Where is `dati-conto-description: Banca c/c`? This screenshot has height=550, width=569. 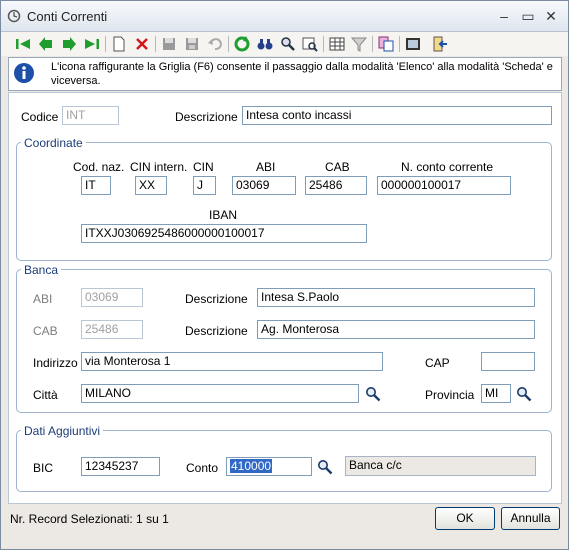 dati-conto-description: Banca c/c is located at coordinates (440, 466).